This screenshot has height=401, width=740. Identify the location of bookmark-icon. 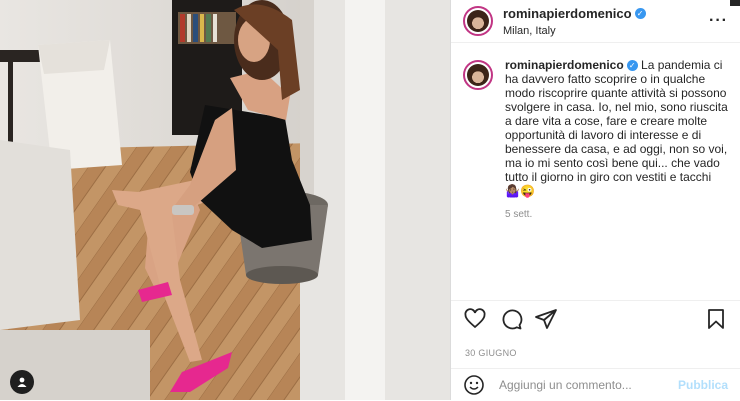
(716, 319).